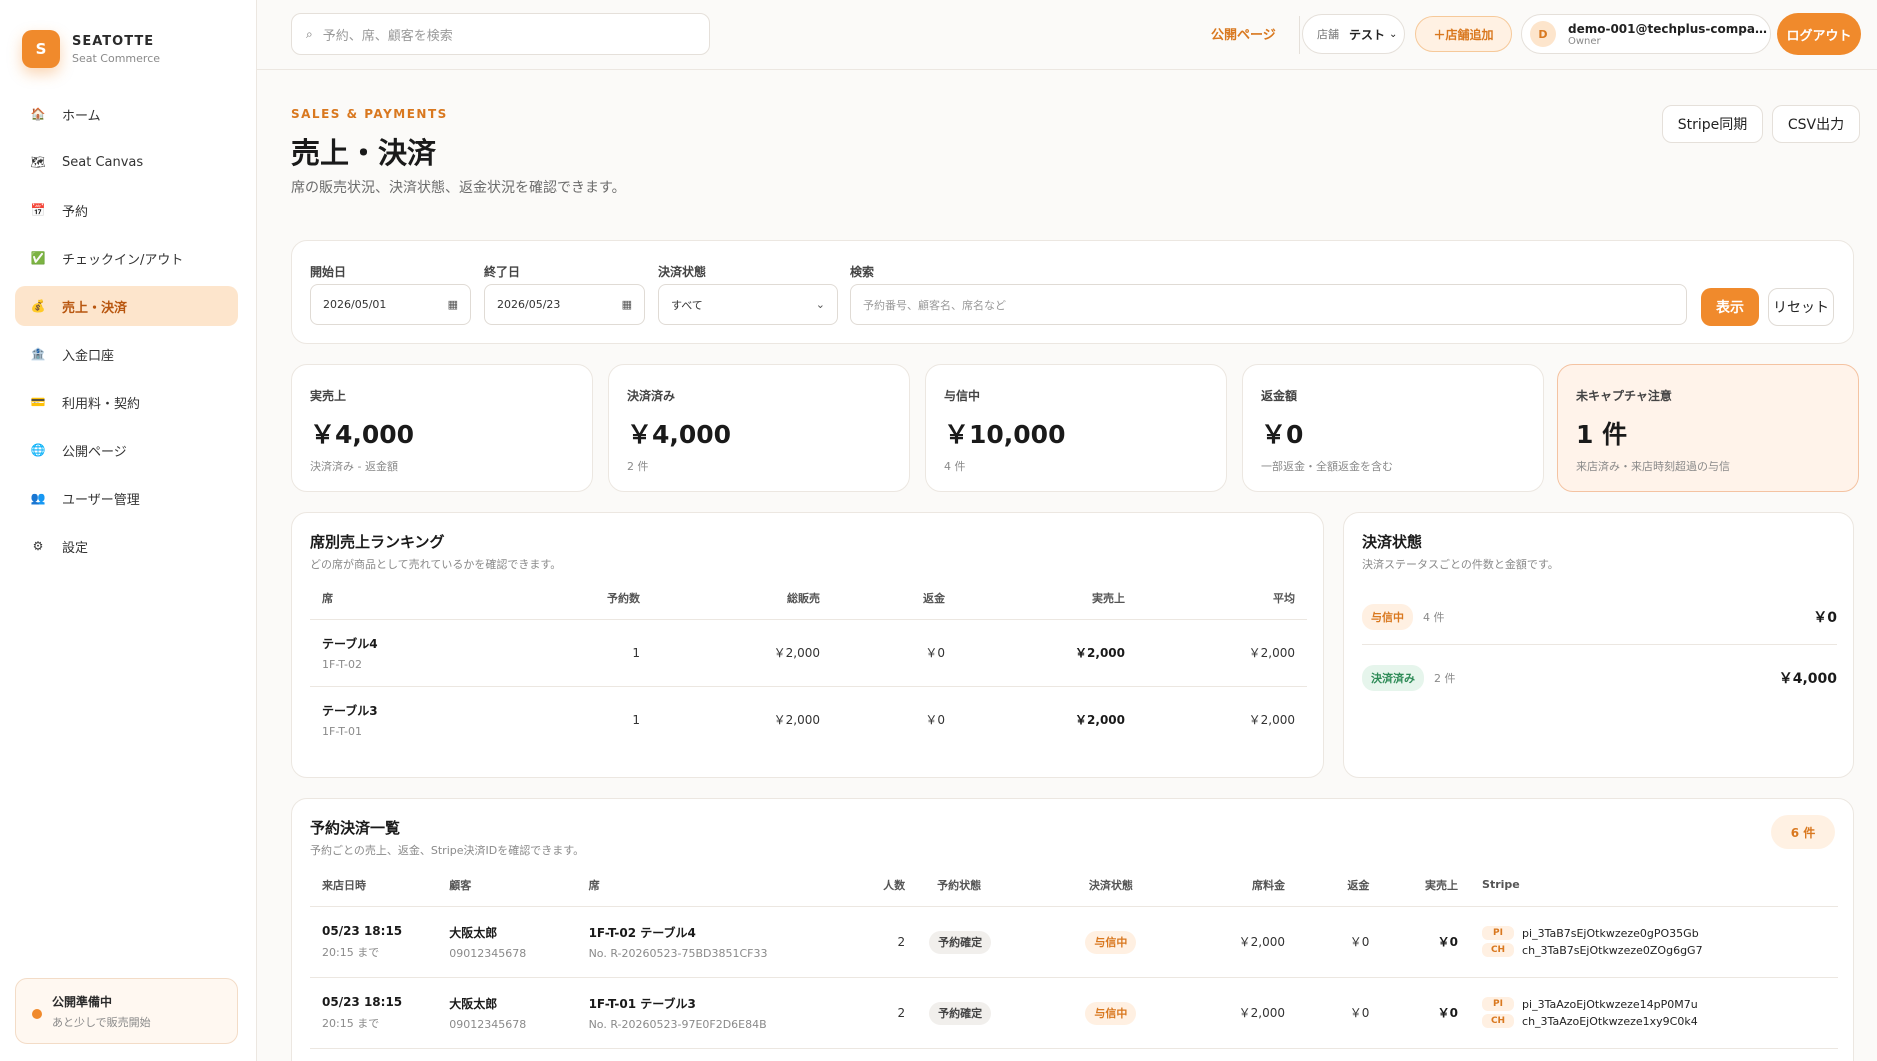 The width and height of the screenshot is (1877, 1061). I want to click on party-size: 2, so click(884, 942).